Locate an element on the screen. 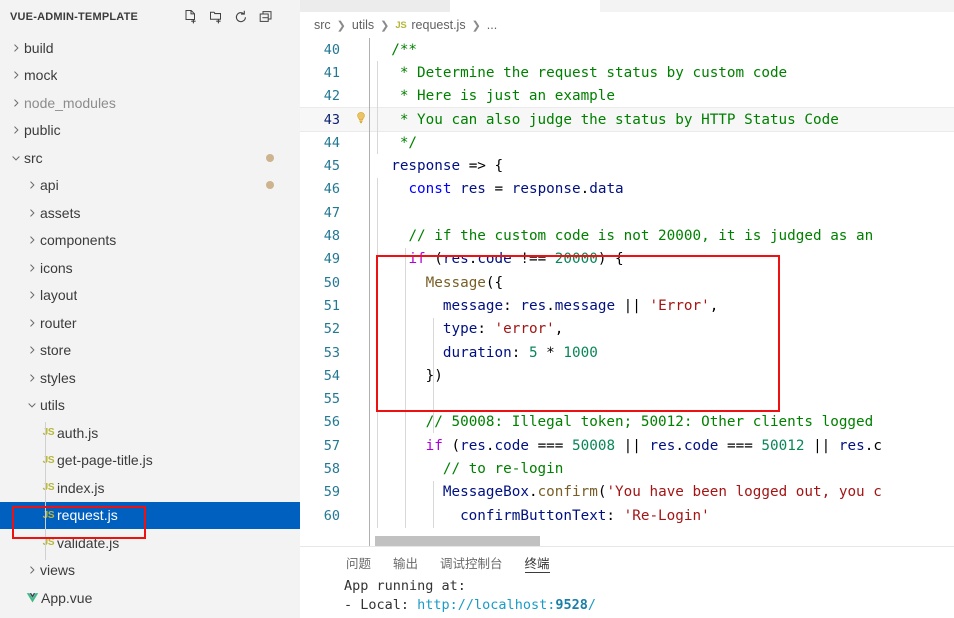 This screenshot has height=618, width=954. tree-item-label: utils is located at coordinates (52, 405).